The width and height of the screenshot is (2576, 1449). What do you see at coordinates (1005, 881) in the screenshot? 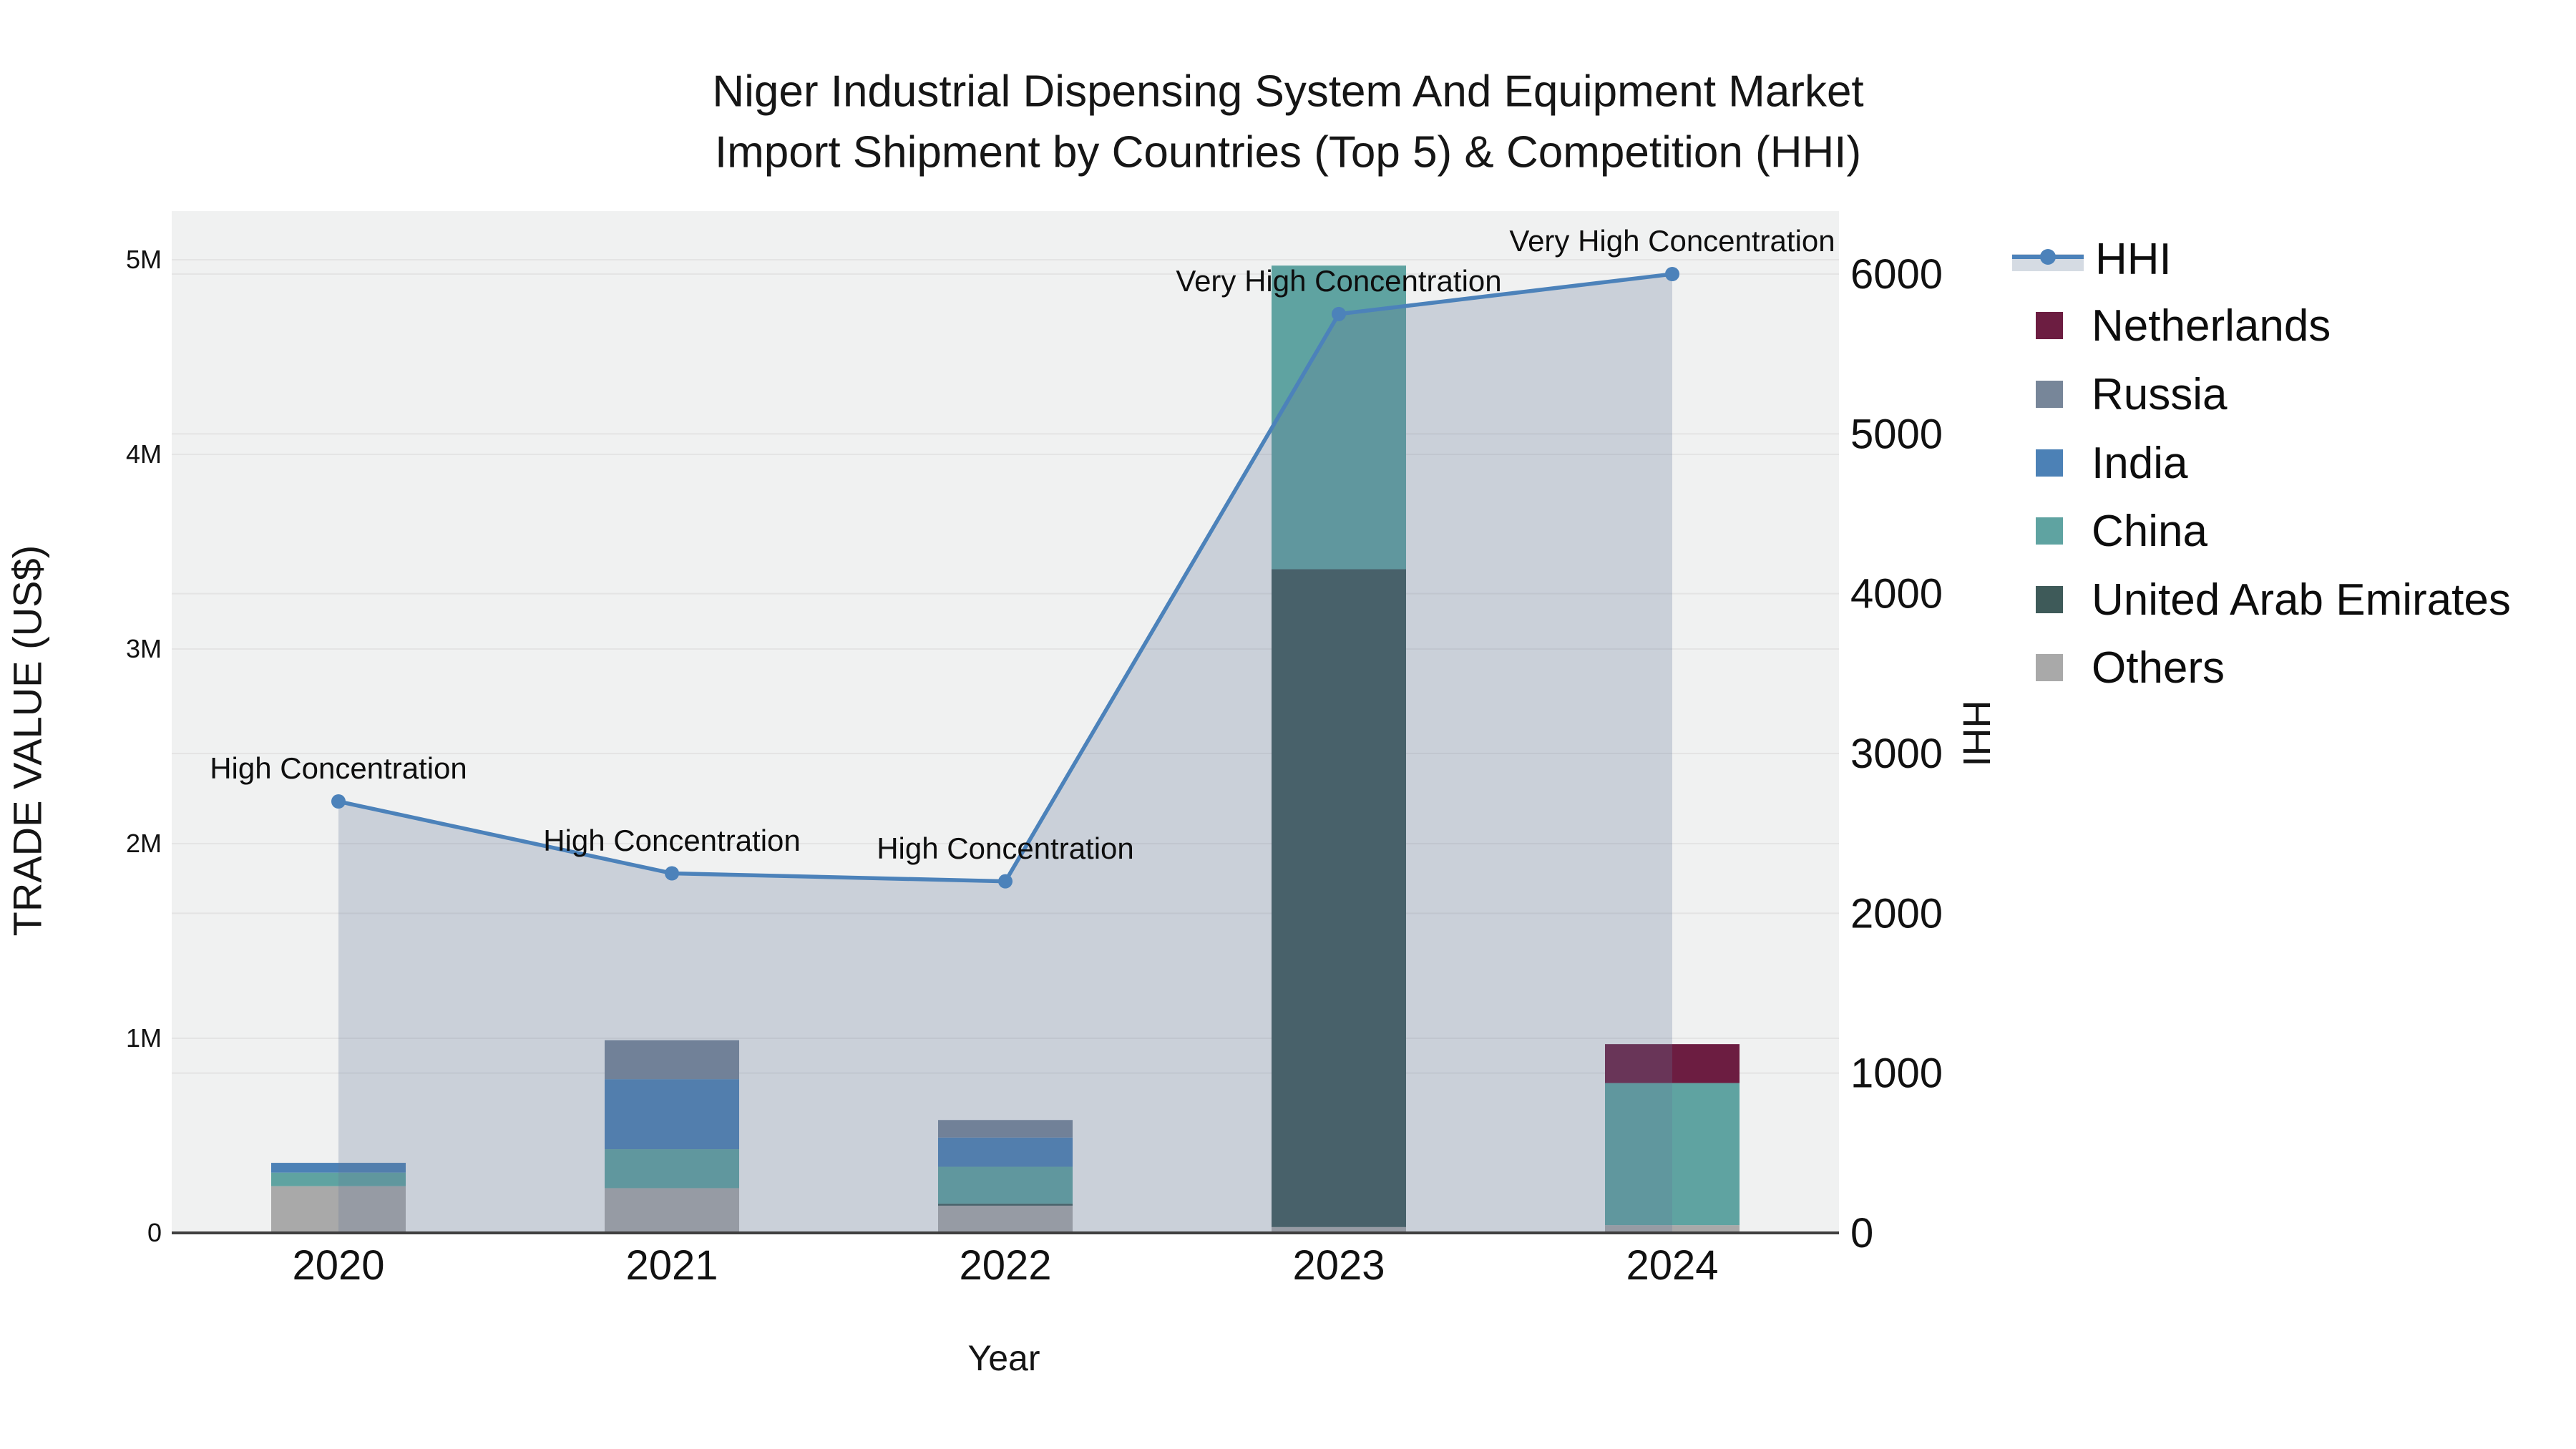
I see `hhi-marker-2022` at bounding box center [1005, 881].